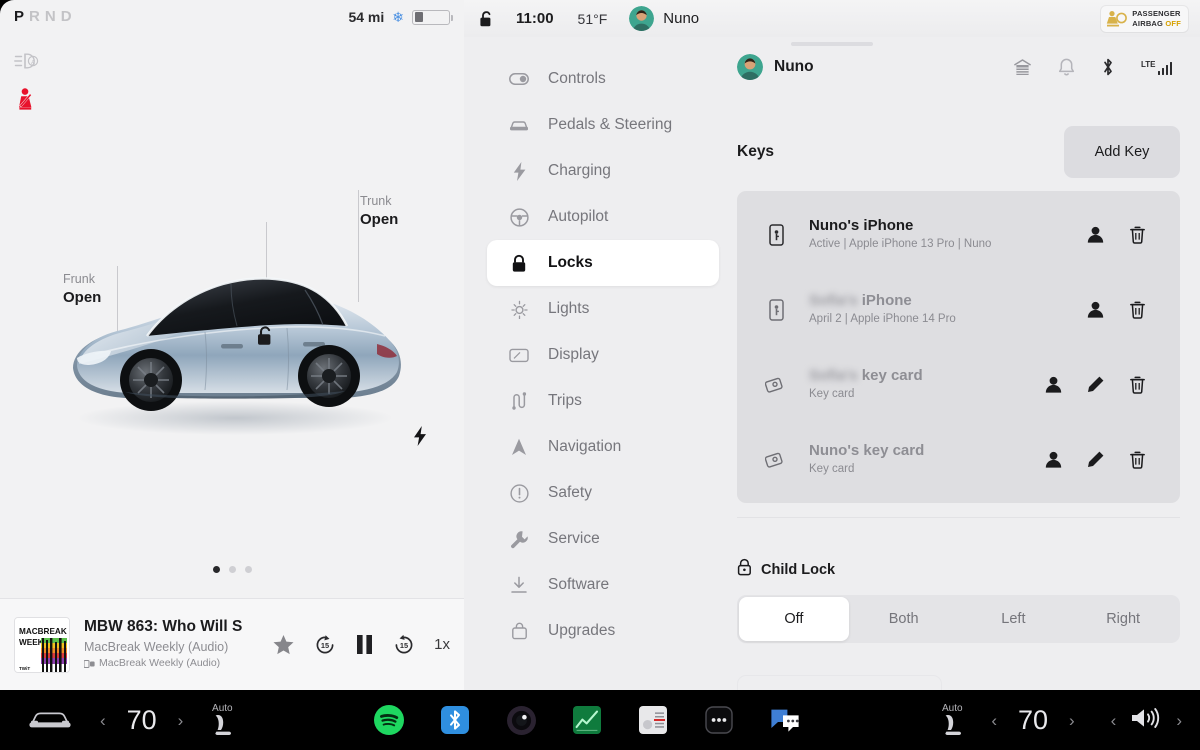 The height and width of the screenshot is (750, 1200). What do you see at coordinates (521, 720) in the screenshot?
I see `dashcam-app-icon` at bounding box center [521, 720].